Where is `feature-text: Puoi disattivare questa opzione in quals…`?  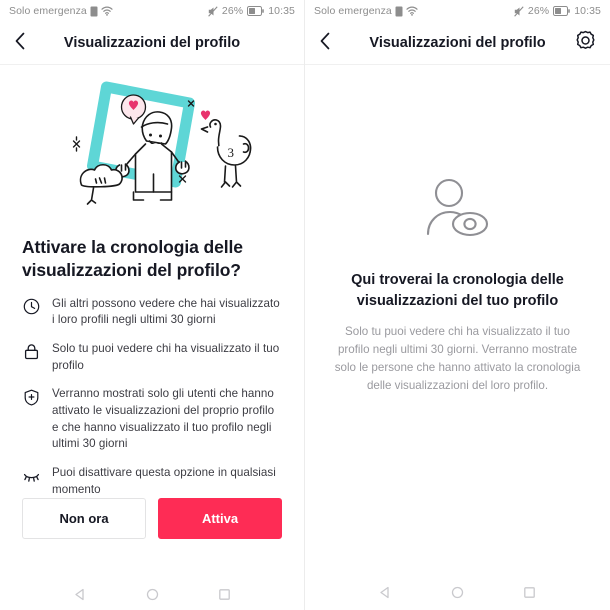
feature-text: Puoi disattivare questa opzione in quals… is located at coordinates (164, 481).